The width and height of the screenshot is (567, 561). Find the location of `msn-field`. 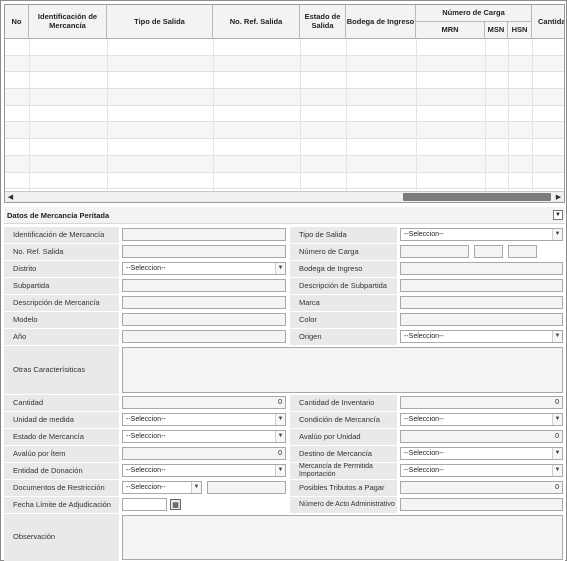

msn-field is located at coordinates (488, 251).